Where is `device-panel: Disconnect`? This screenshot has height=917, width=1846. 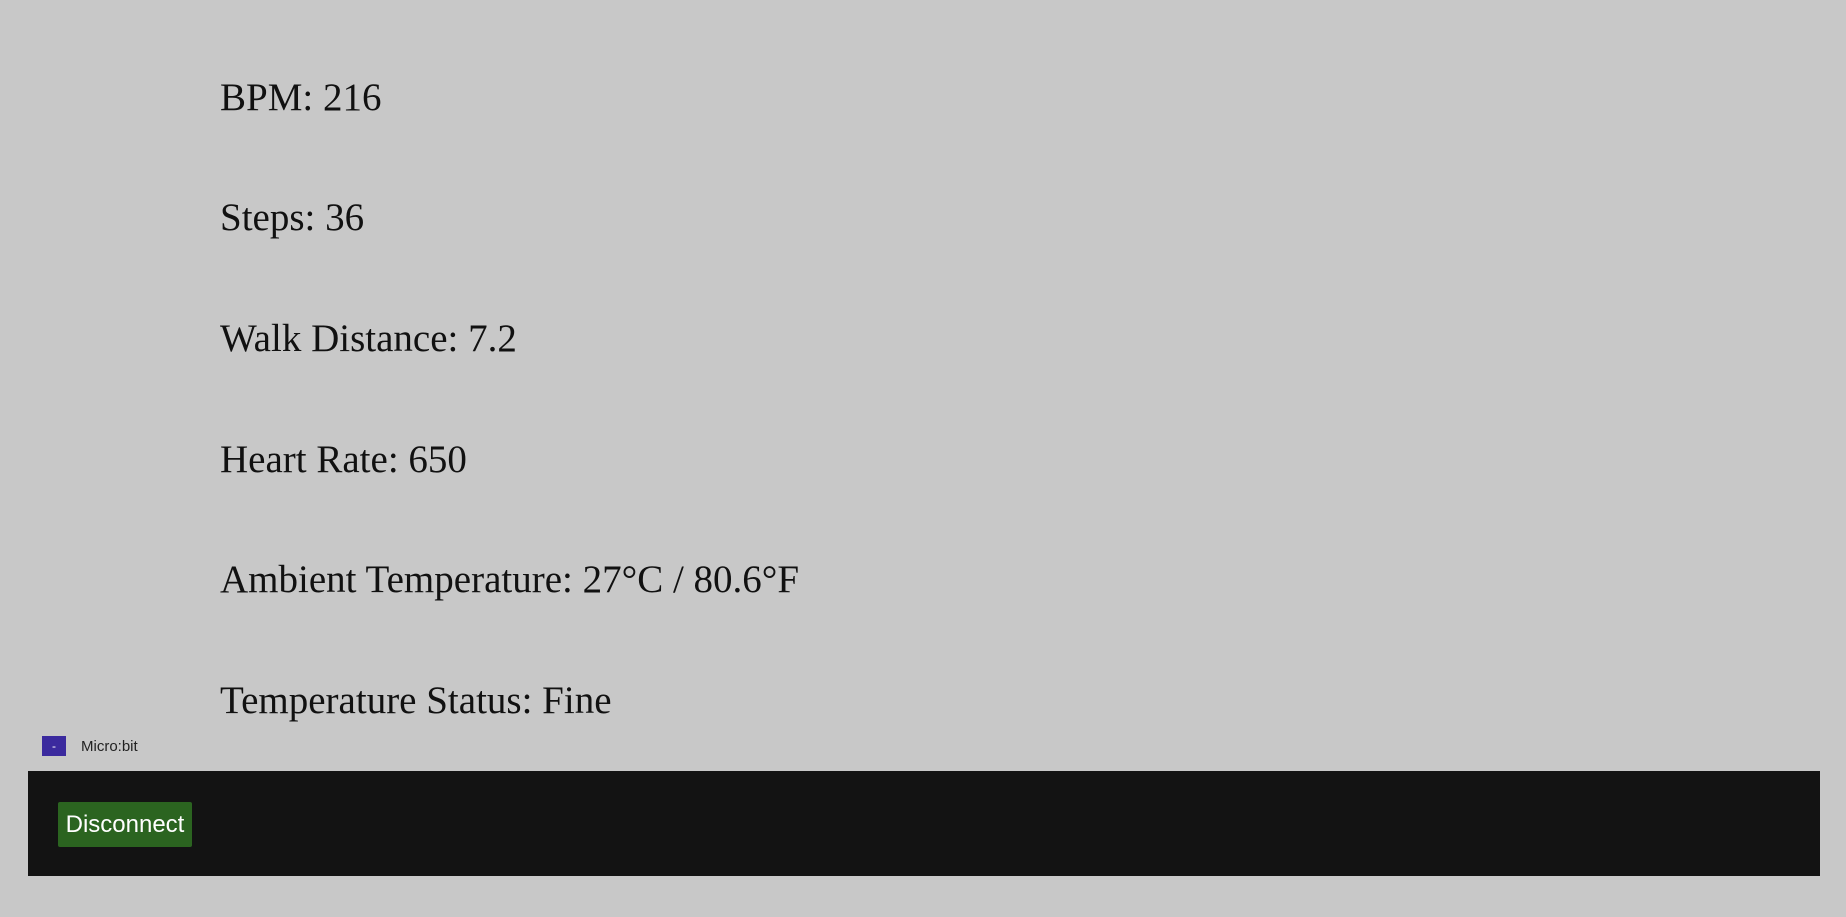
device-panel: Disconnect is located at coordinates (924, 823).